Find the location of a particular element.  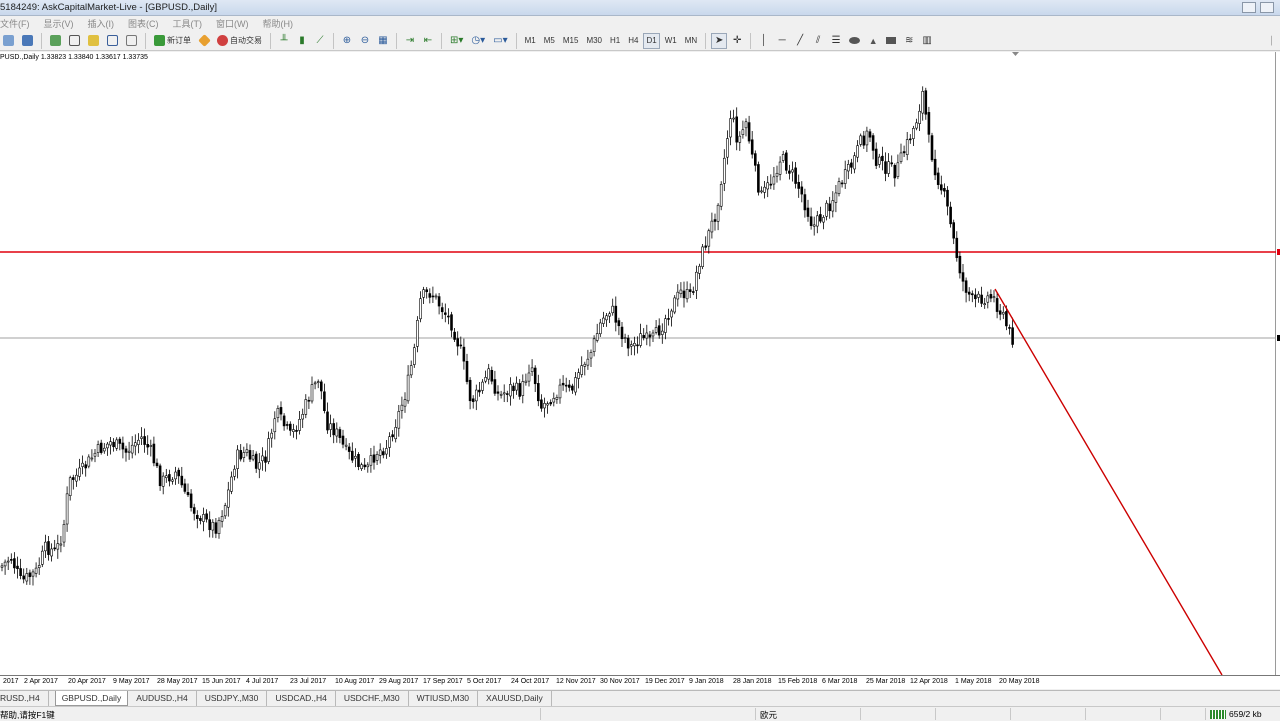

time-axis-label: 9 Jan 2018 is located at coordinates (706, 681).